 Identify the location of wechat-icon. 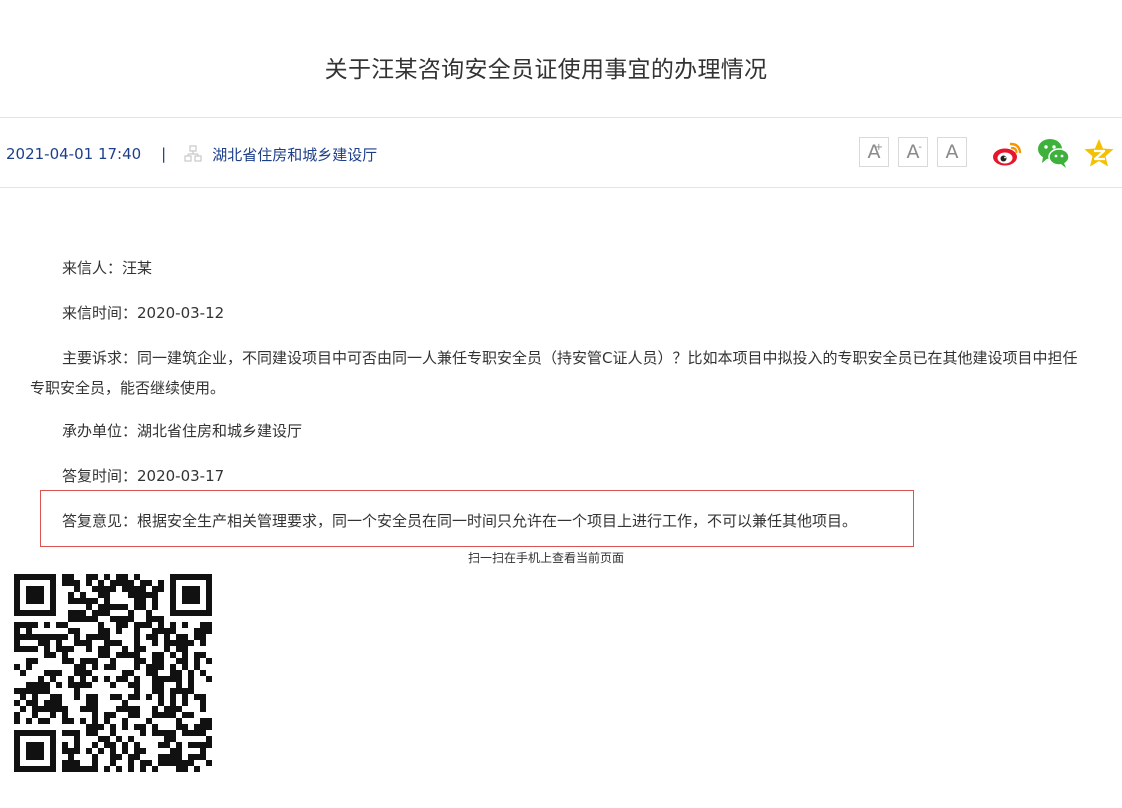
(1054, 153).